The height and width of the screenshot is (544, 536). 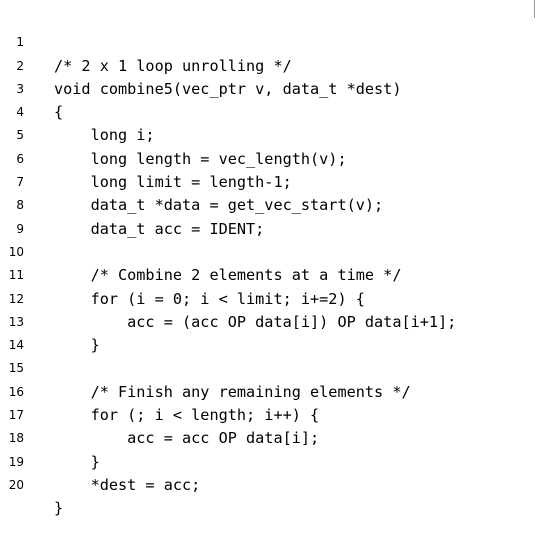 What do you see at coordinates (268, 41) in the screenshot?
I see `code-line-1: 1 /* 2 x 1 loop unrolling */` at bounding box center [268, 41].